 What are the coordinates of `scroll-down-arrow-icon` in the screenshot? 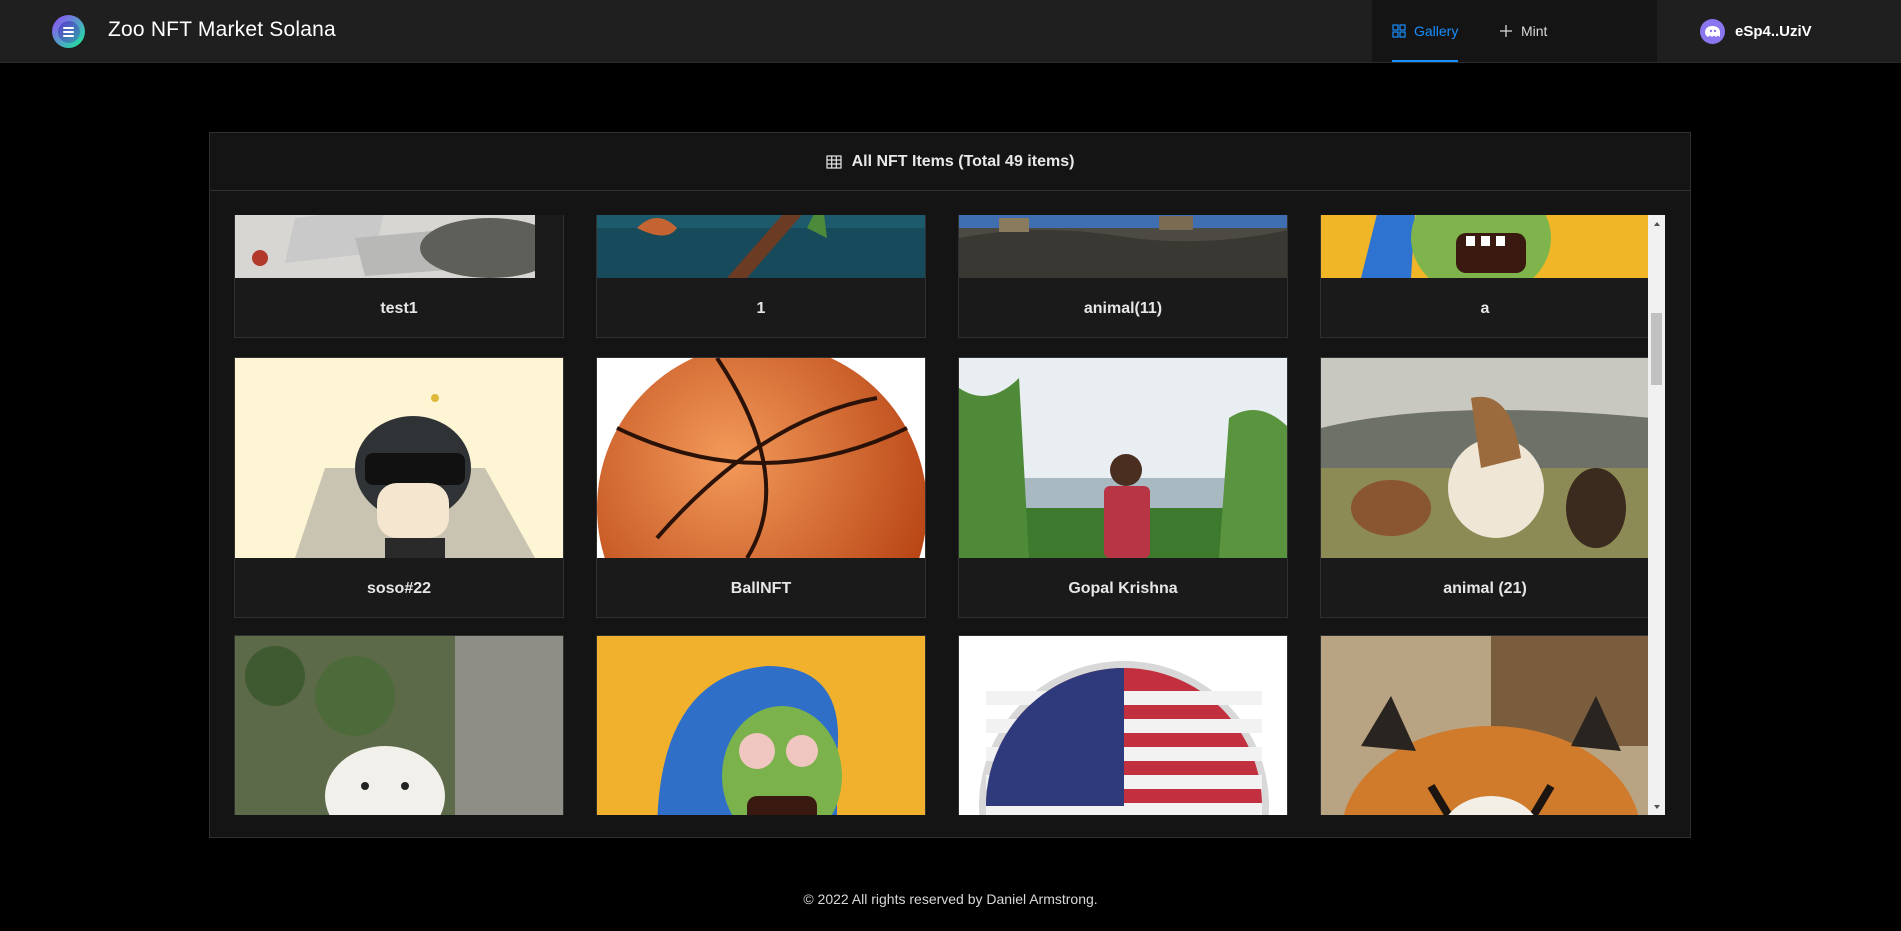 It's located at (1656, 806).